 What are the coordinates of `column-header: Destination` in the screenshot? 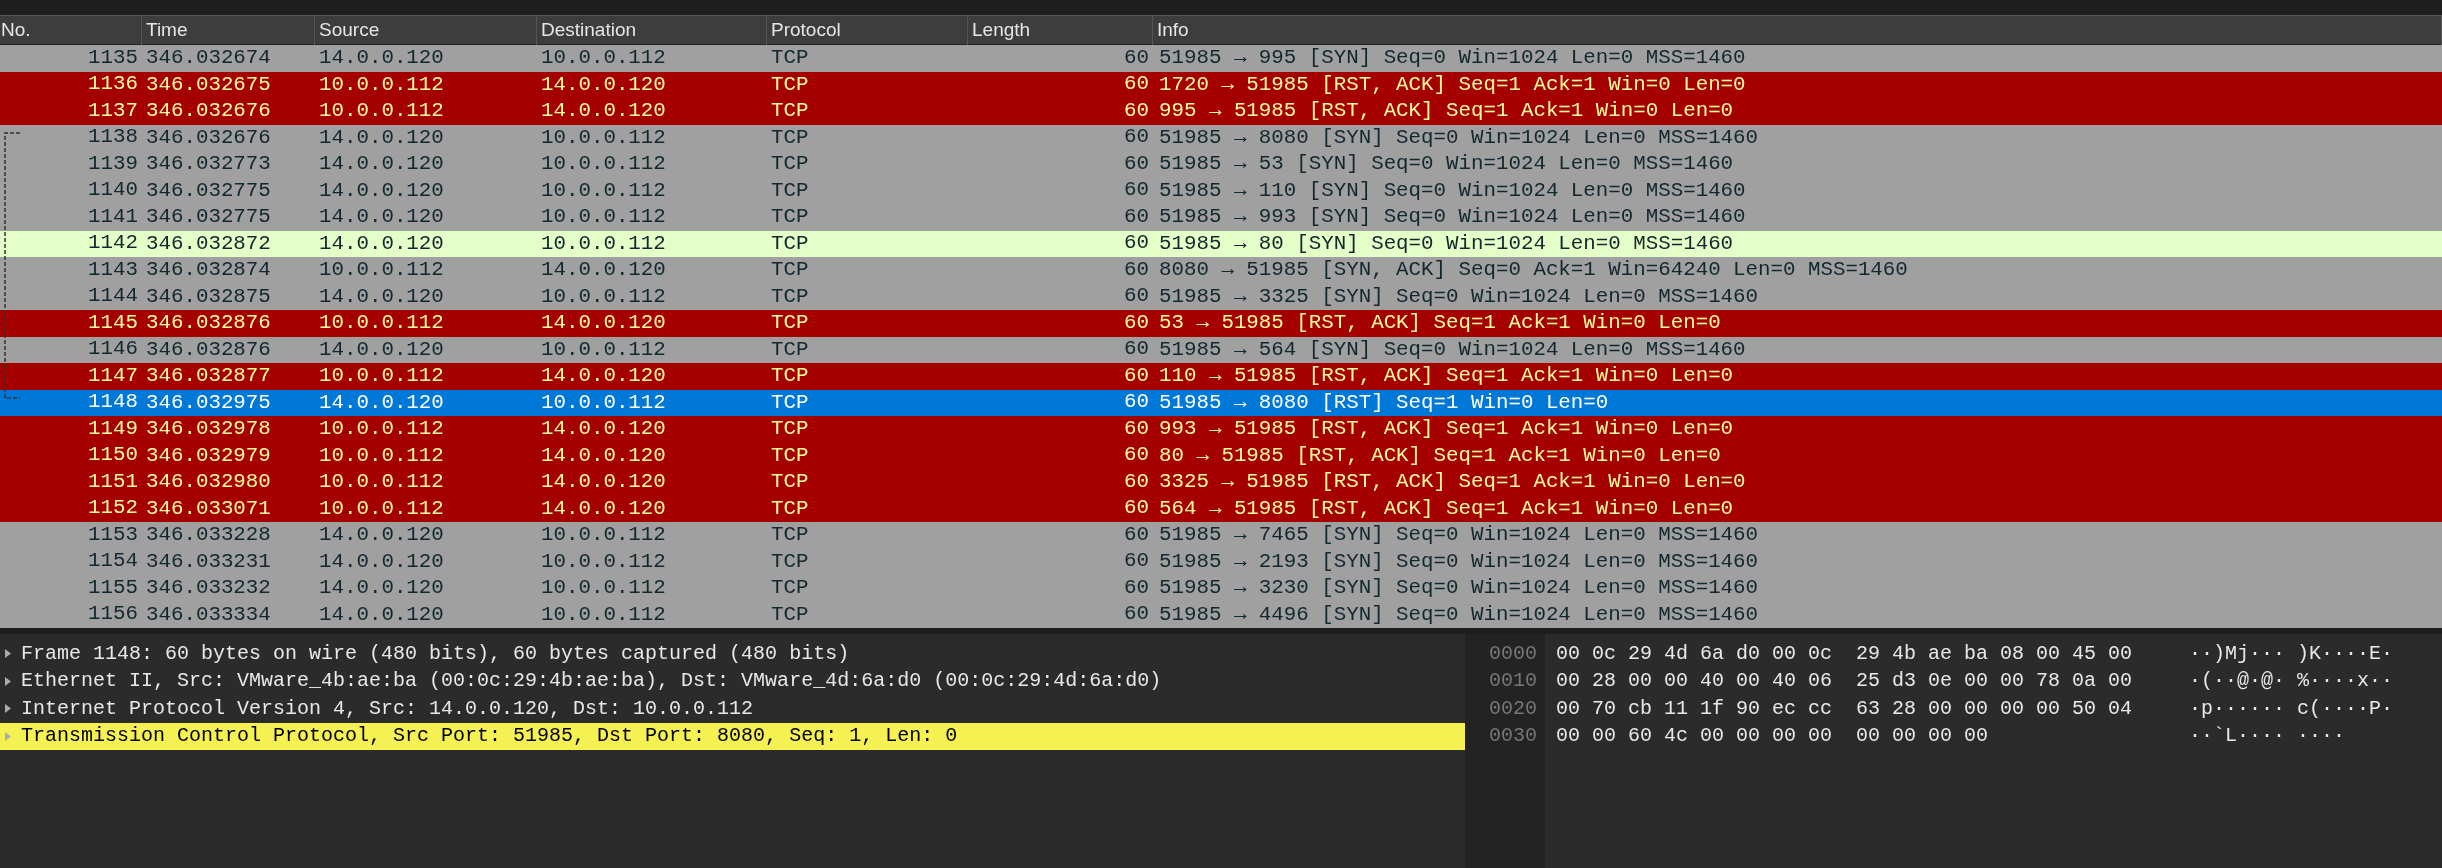 It's located at (589, 30).